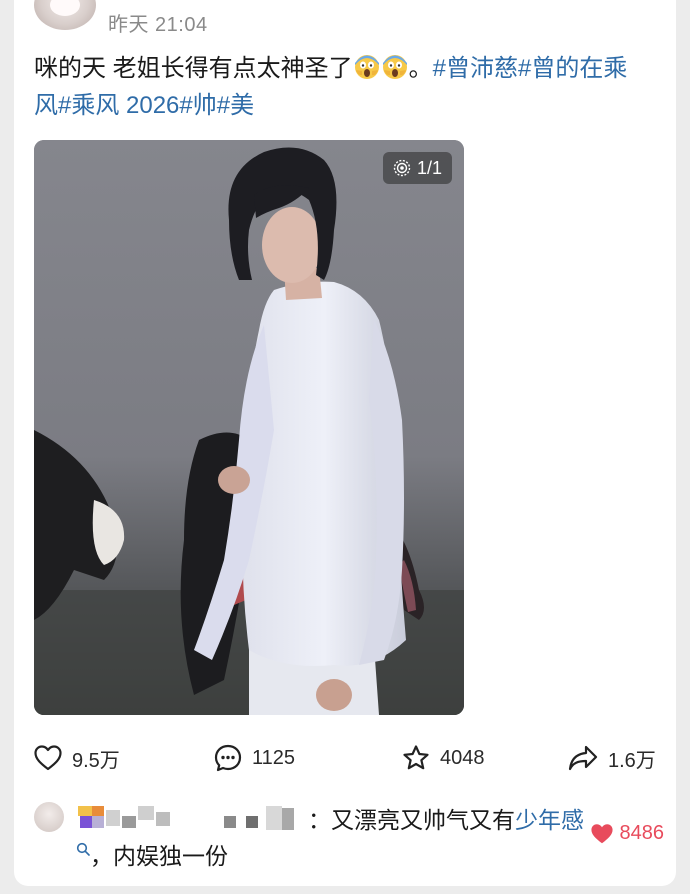 Image resolution: width=690 pixels, height=894 pixels. I want to click on comment-body: 又漂亮又帅气又有, so click(423, 820).